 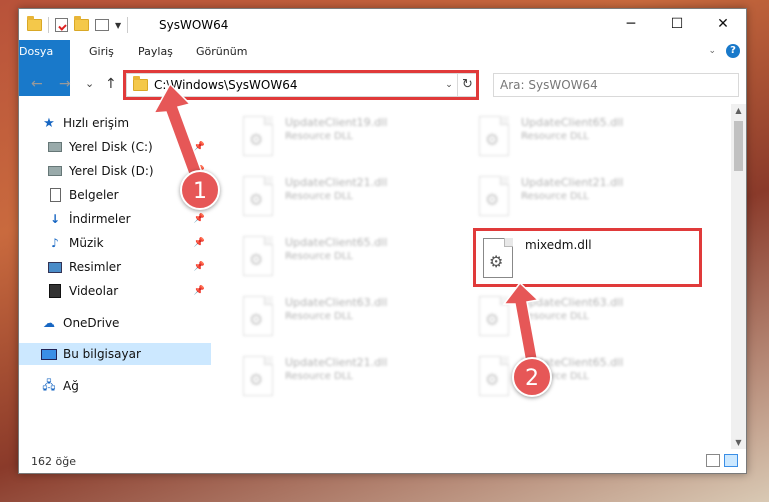 What do you see at coordinates (731, 460) in the screenshot?
I see `large-icons-view-icon` at bounding box center [731, 460].